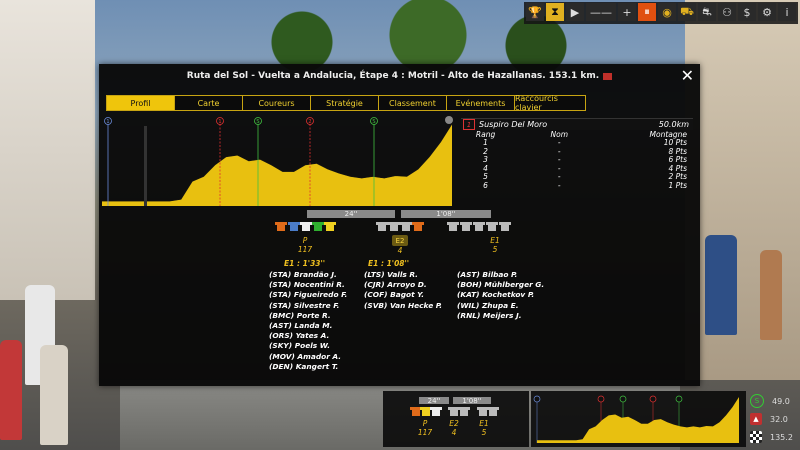  Describe the element at coordinates (308, 346) in the screenshot. I see `list-item: (SKY) Poels W.` at that location.